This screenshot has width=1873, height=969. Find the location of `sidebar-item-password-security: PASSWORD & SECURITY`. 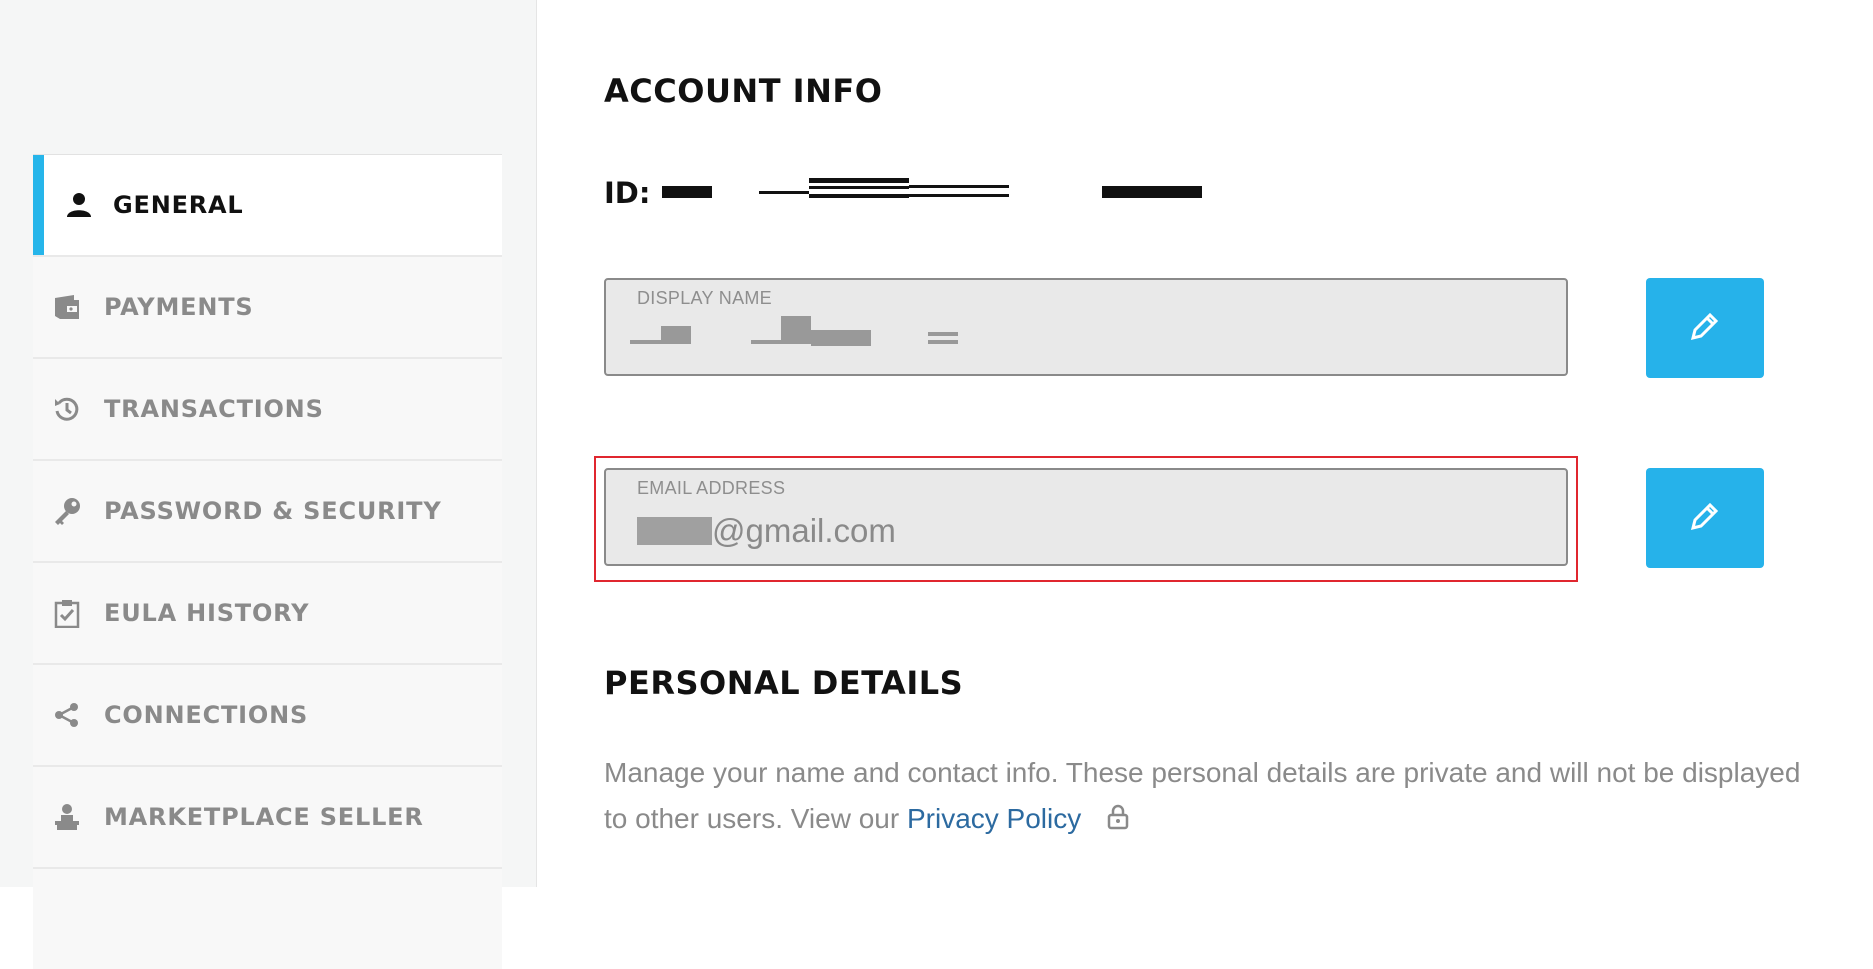

sidebar-item-password-security: PASSWORD & SECURITY is located at coordinates (267, 512).